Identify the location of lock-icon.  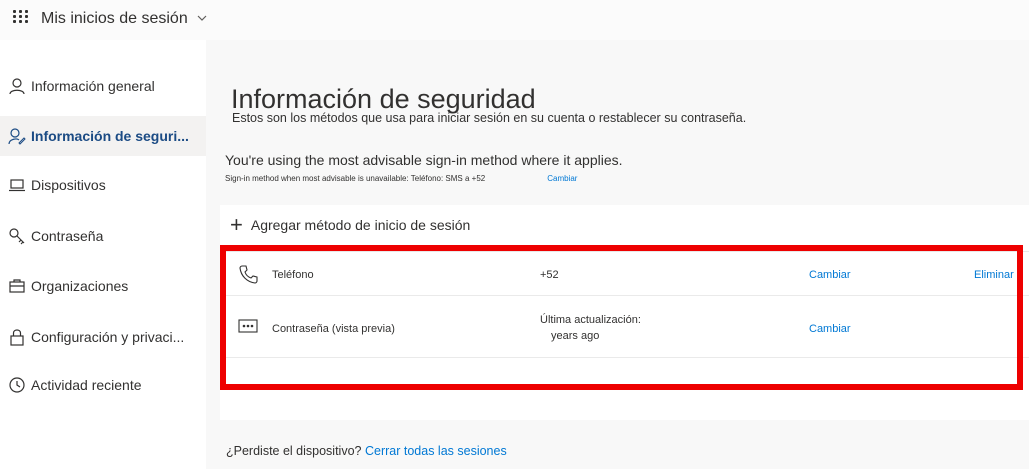
(17, 337).